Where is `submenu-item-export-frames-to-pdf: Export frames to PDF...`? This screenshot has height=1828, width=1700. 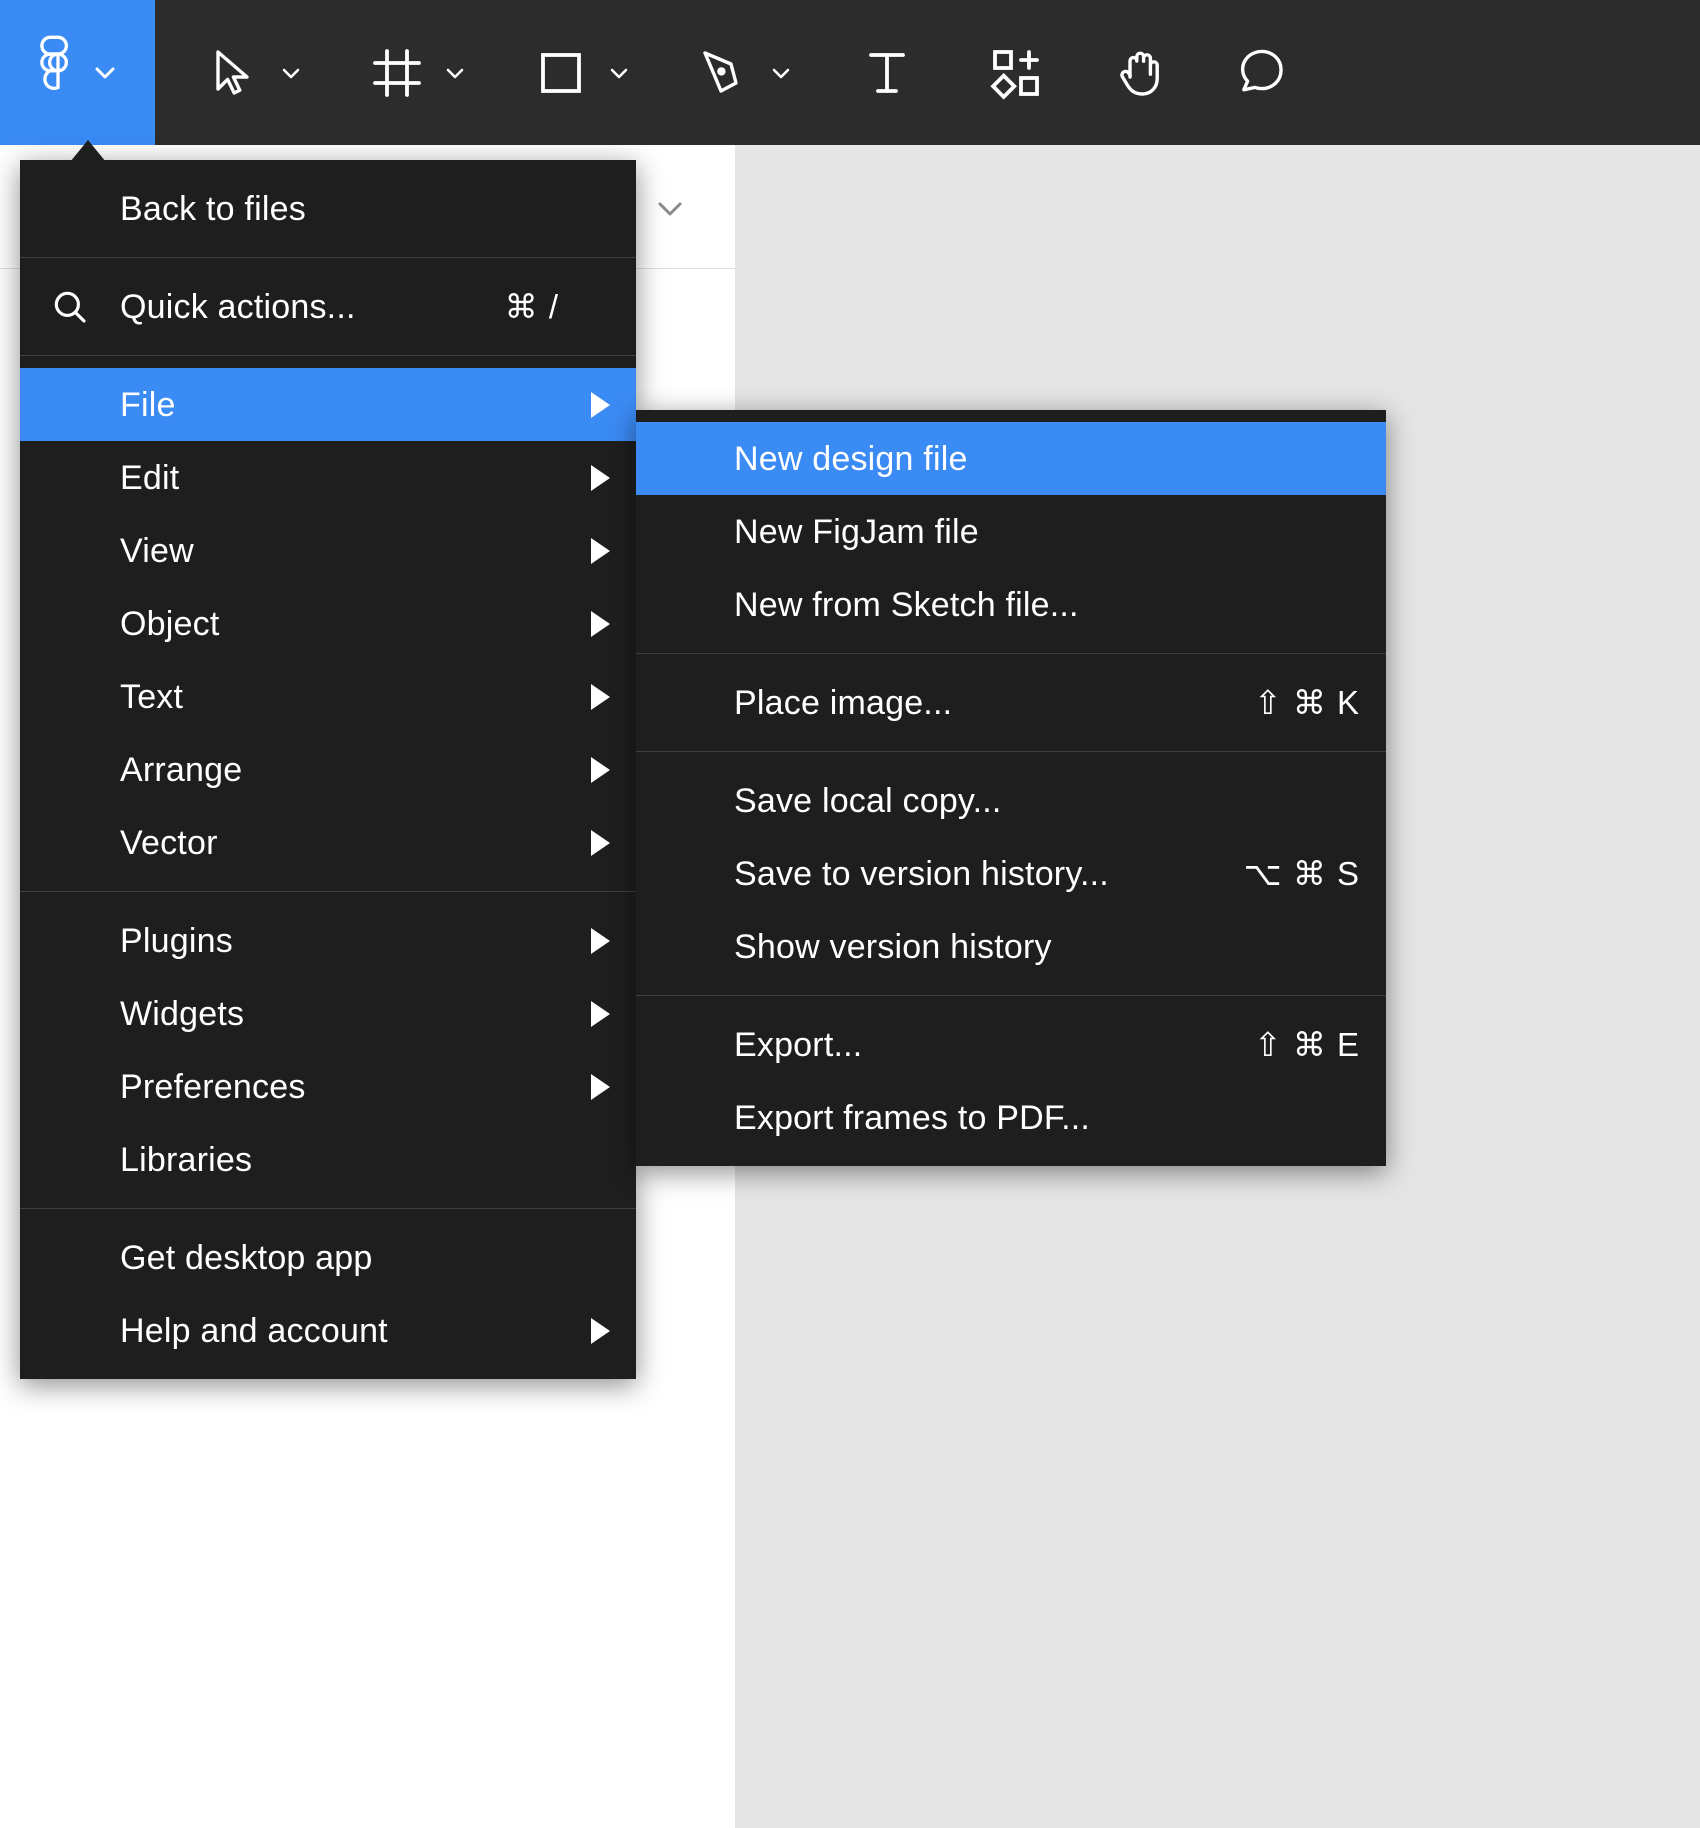
submenu-item-export-frames-to-pdf: Export frames to PDF... is located at coordinates (1011, 1117).